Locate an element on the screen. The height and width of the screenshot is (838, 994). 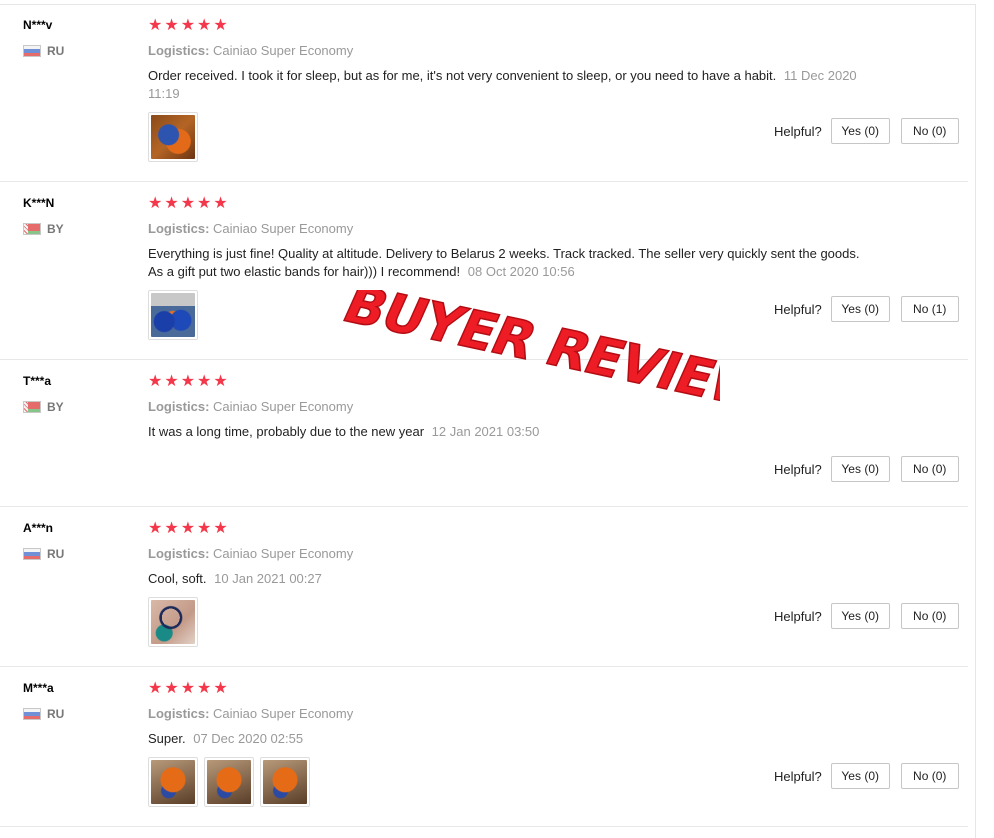
reviewer-country: BY is located at coordinates (43, 229).